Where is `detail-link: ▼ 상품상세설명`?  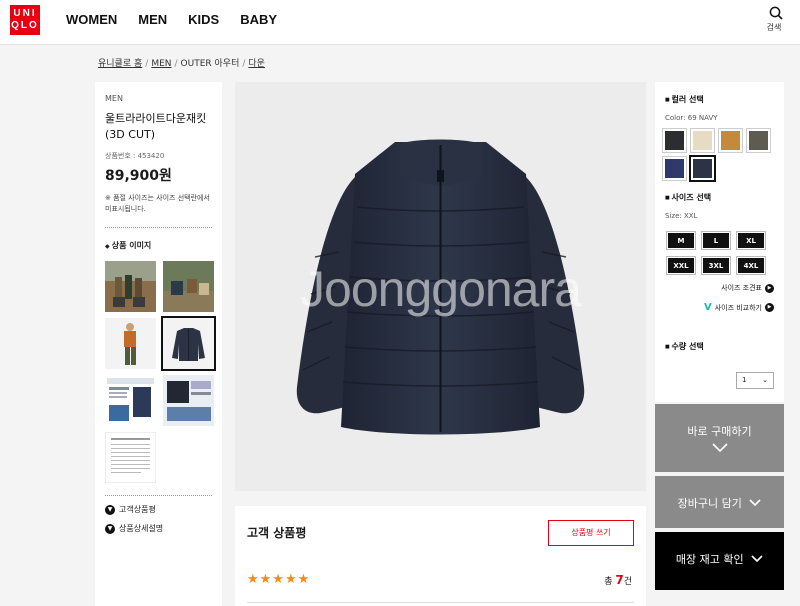
detail-link: ▼ 상품상세설명 is located at coordinates (158, 528).